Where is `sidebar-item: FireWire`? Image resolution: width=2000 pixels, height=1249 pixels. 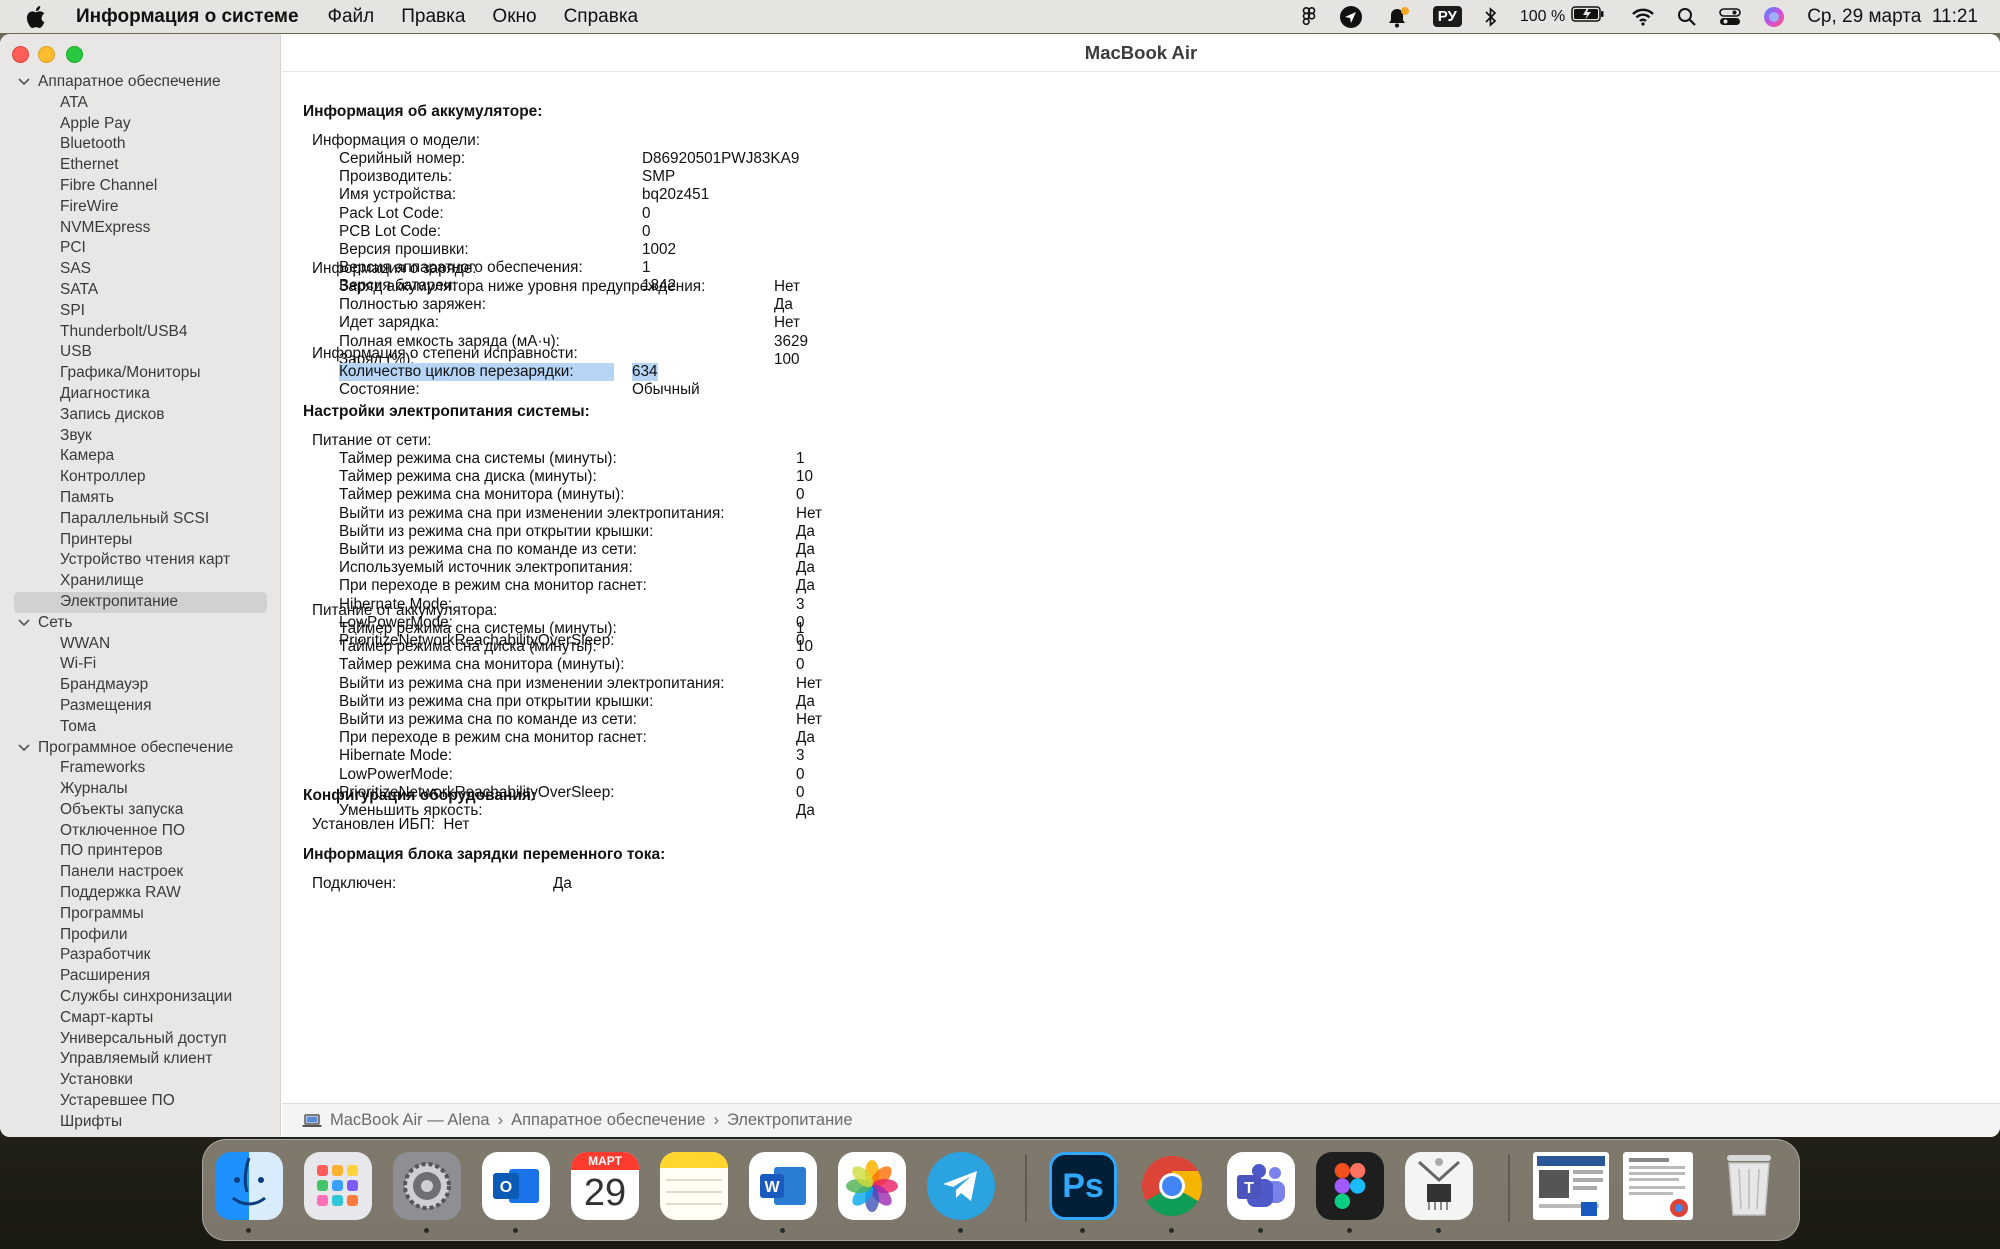
sidebar-item: FireWire is located at coordinates (140, 207).